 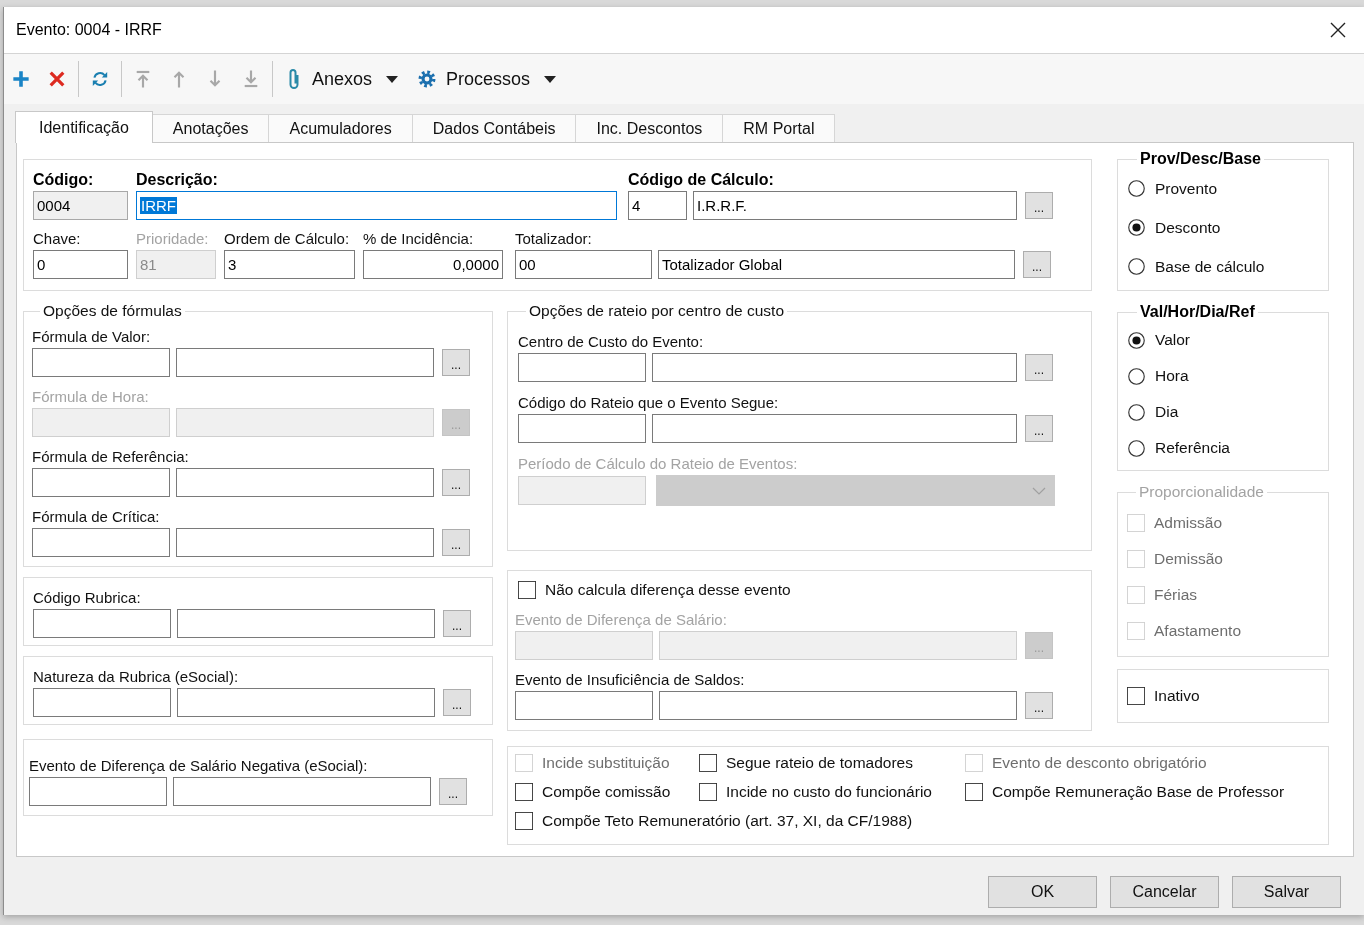 I want to click on footer-button: Cancelar, so click(x=1164, y=892).